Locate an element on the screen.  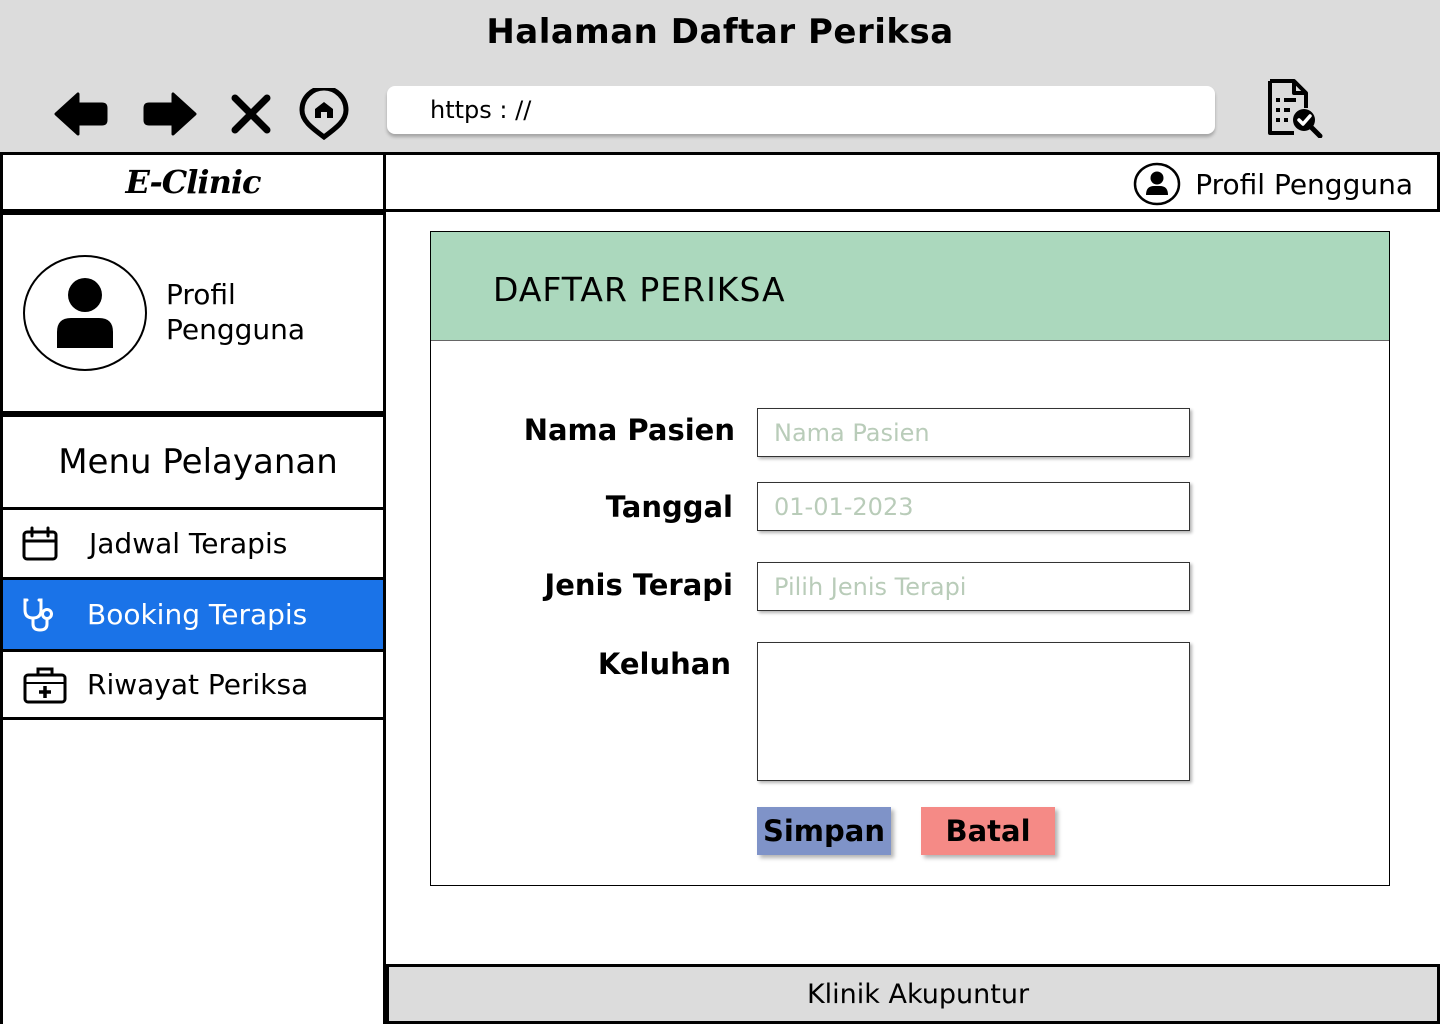
tanggal-input is located at coordinates (973, 506).